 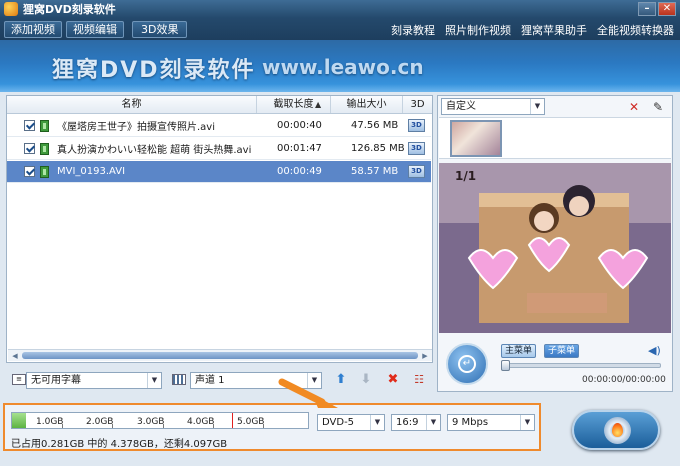 What do you see at coordinates (340, 9) in the screenshot?
I see `title-bar: 狸窝DVD刻录软件 – ✕` at bounding box center [340, 9].